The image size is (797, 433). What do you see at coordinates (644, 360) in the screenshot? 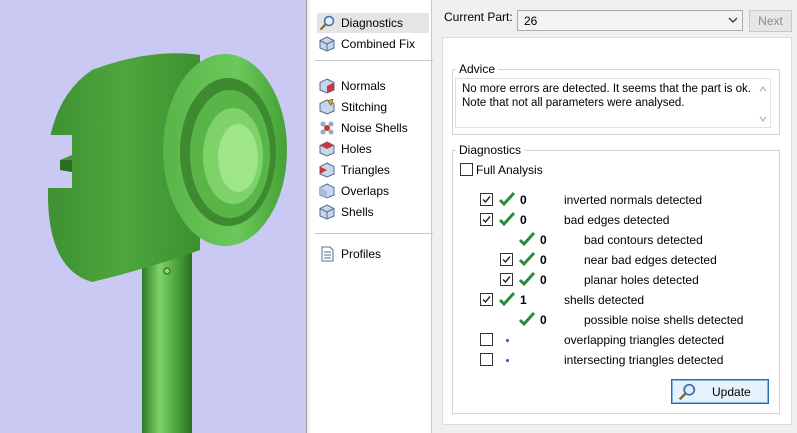
I see `row-label: intersecting triangles detected` at bounding box center [644, 360].